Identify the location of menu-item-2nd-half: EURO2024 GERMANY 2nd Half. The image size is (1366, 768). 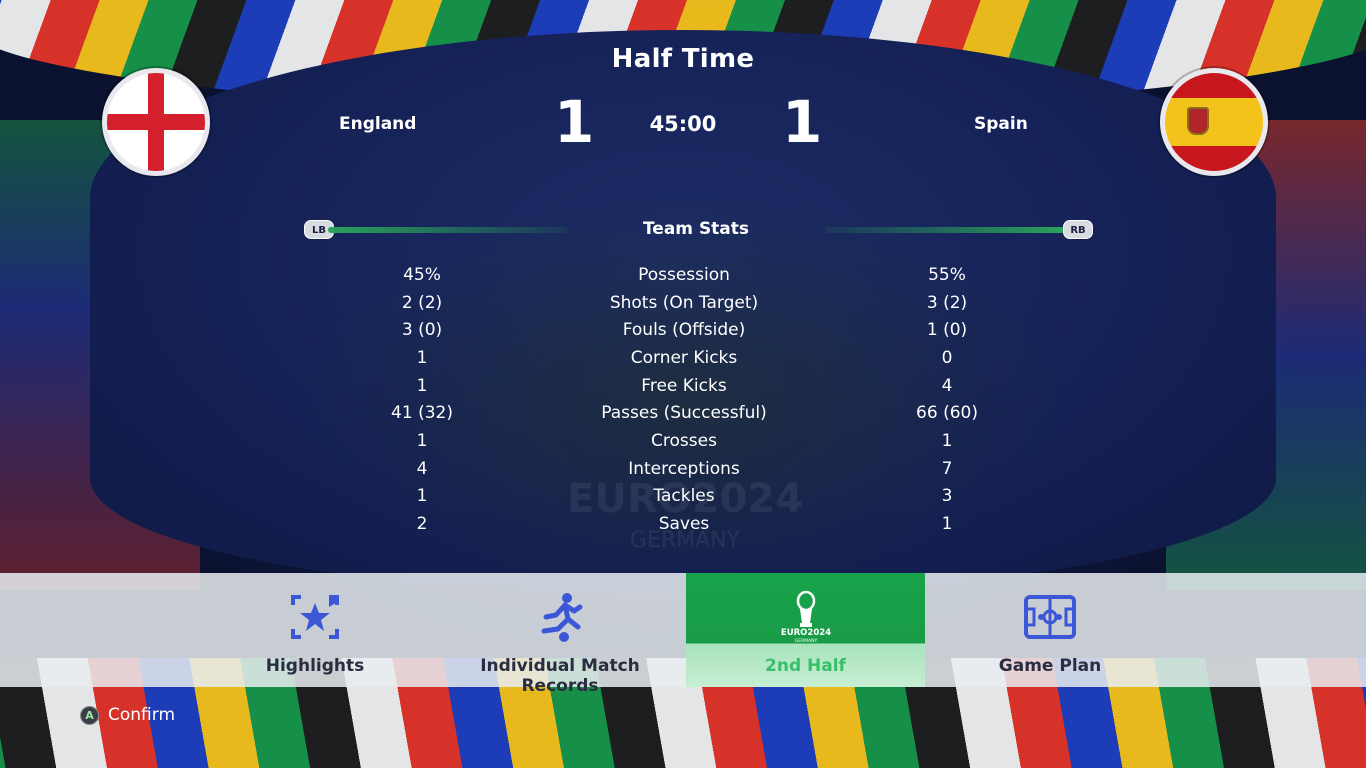
(805, 630).